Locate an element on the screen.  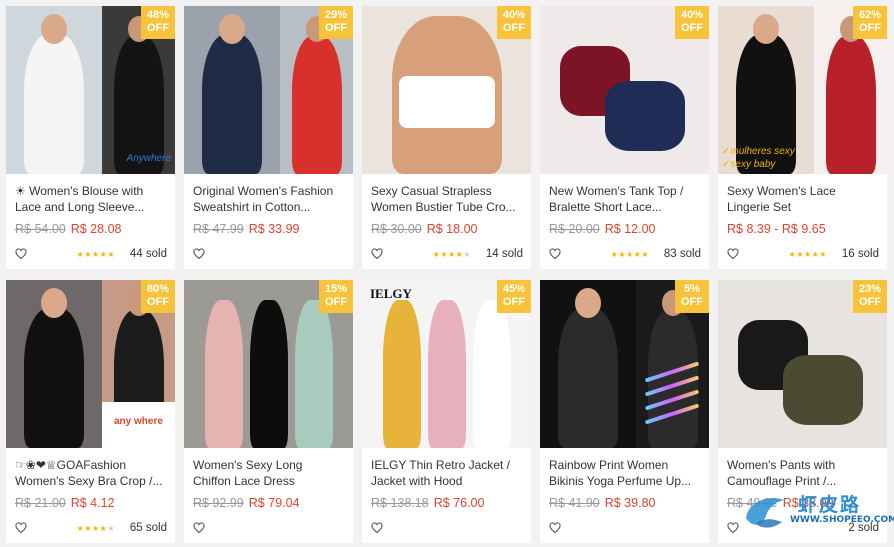
product-title-line-1: Rainbow Print Women is located at coordinates (609, 465).